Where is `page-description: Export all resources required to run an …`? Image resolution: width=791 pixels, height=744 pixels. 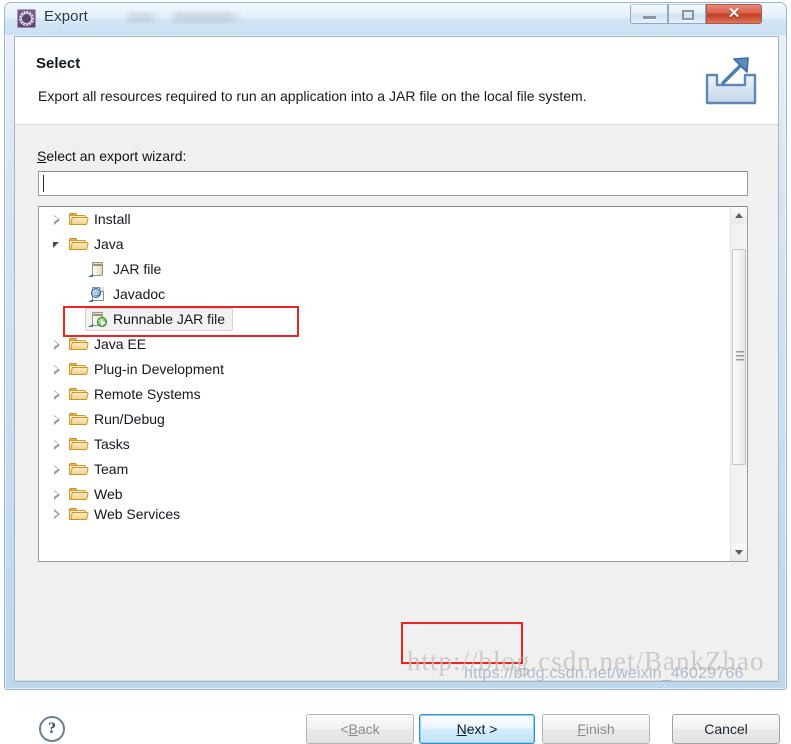 page-description: Export all resources required to run an … is located at coordinates (312, 96).